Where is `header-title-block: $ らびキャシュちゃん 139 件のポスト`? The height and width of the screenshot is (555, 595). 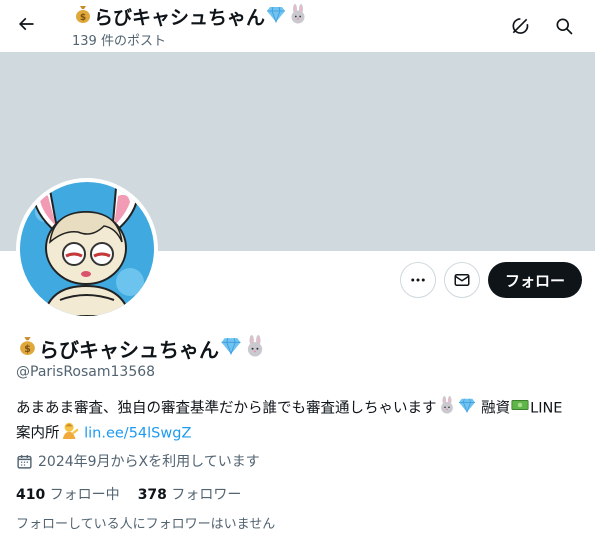 header-title-block: $ らびキャシュちゃん 139 件のポスト is located at coordinates (190, 26).